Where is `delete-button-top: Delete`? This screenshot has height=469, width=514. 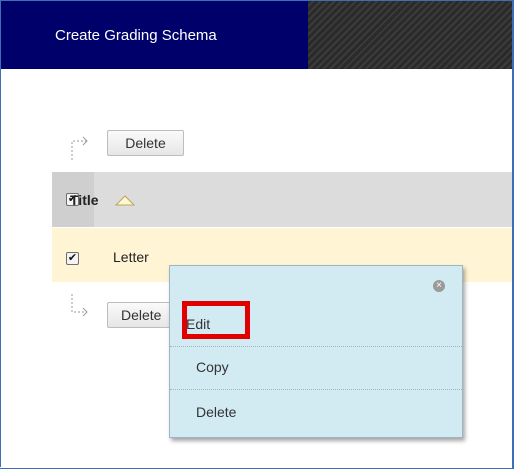
delete-button-top: Delete is located at coordinates (145, 143).